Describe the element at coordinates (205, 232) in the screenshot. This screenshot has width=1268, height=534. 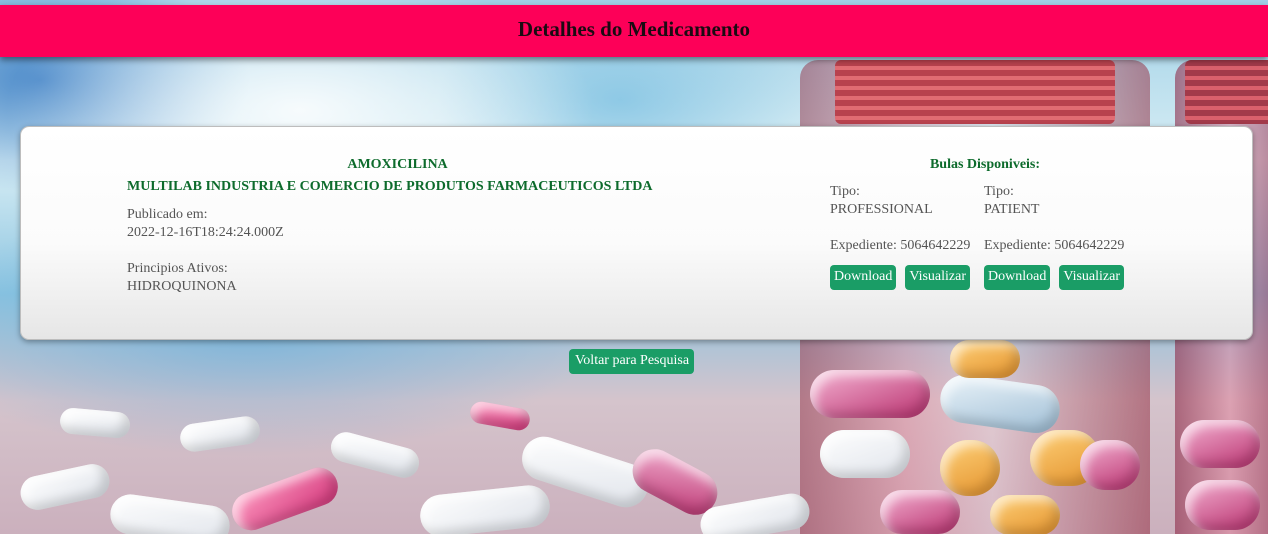
I see `published-value: 2022-12-16T18:24:24.000Z` at that location.